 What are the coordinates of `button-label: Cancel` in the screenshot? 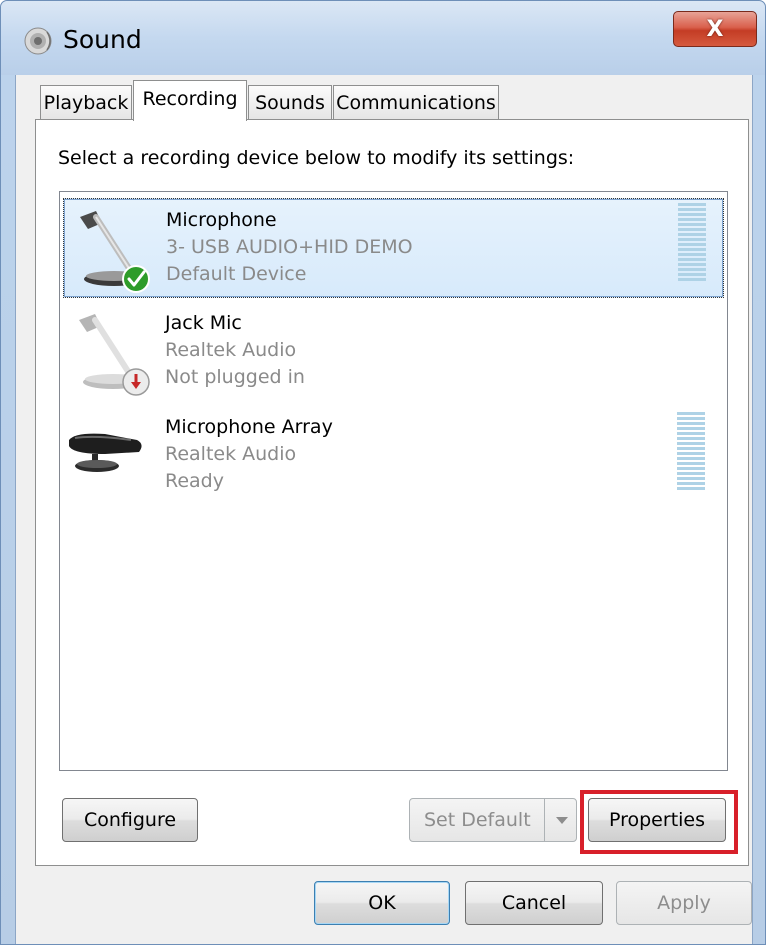 It's located at (534, 903).